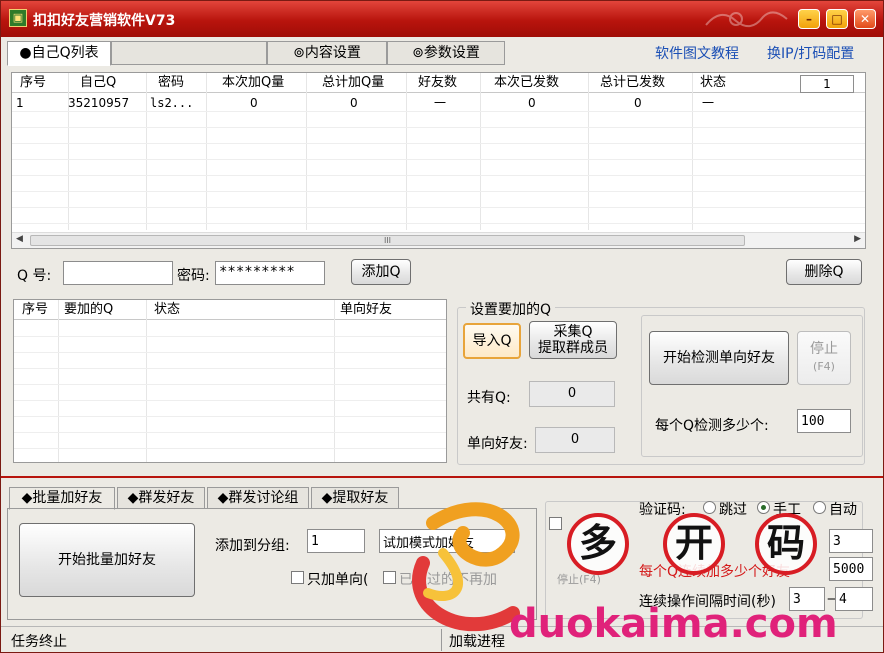 This screenshot has width=884, height=653. What do you see at coordinates (59, 53) in the screenshot?
I see `tab-own-accounts: ●自己Q列表` at bounding box center [59, 53].